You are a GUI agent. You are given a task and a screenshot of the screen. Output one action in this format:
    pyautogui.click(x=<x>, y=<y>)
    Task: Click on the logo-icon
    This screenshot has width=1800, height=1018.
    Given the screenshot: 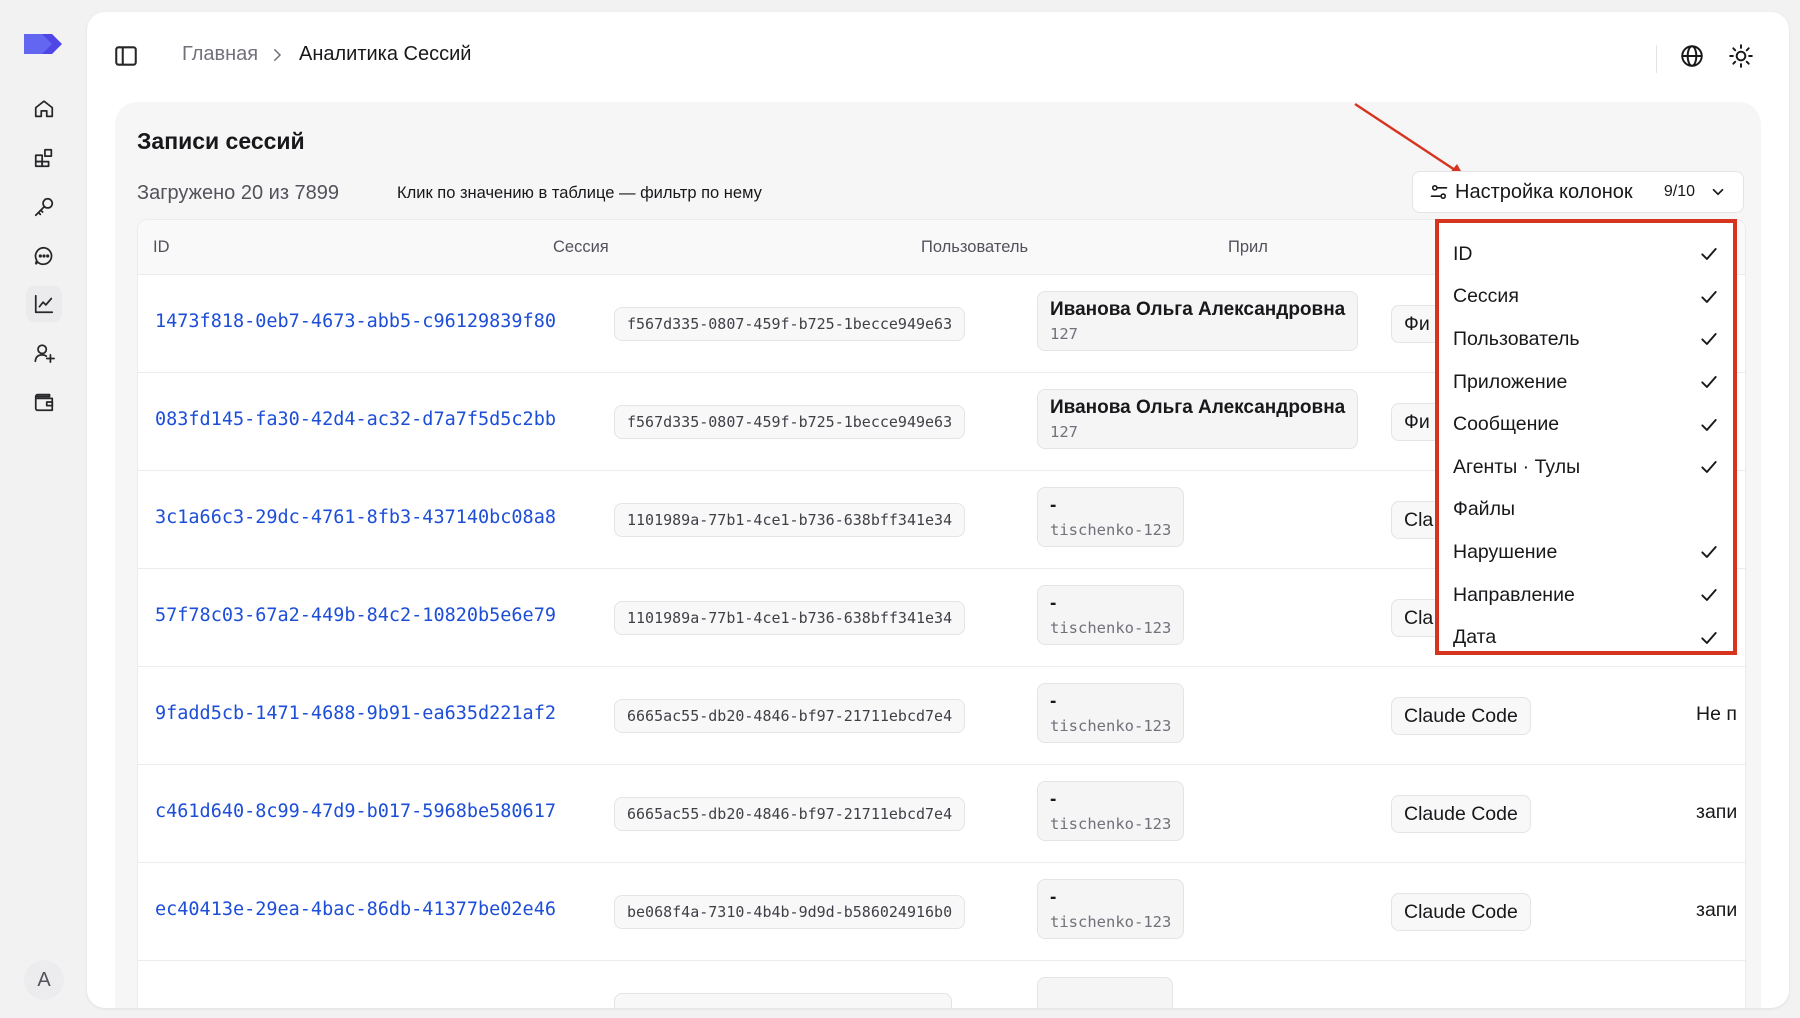 What is the action you would take?
    pyautogui.click(x=43, y=44)
    